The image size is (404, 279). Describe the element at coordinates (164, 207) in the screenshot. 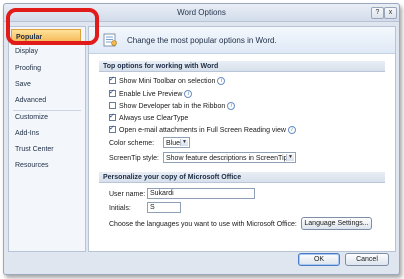

I see `initials-field: S` at that location.